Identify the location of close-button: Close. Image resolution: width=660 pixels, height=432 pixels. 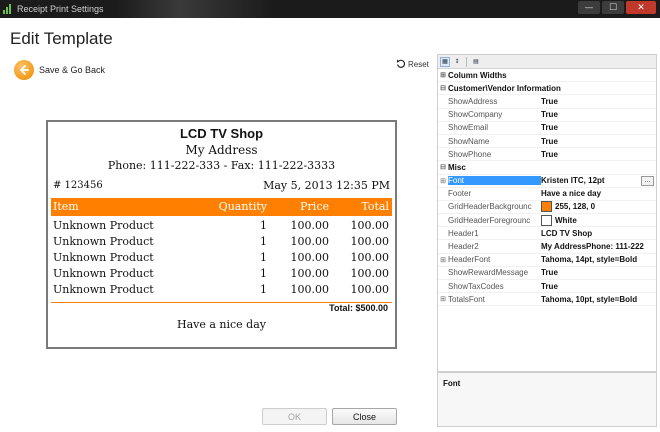
(364, 416).